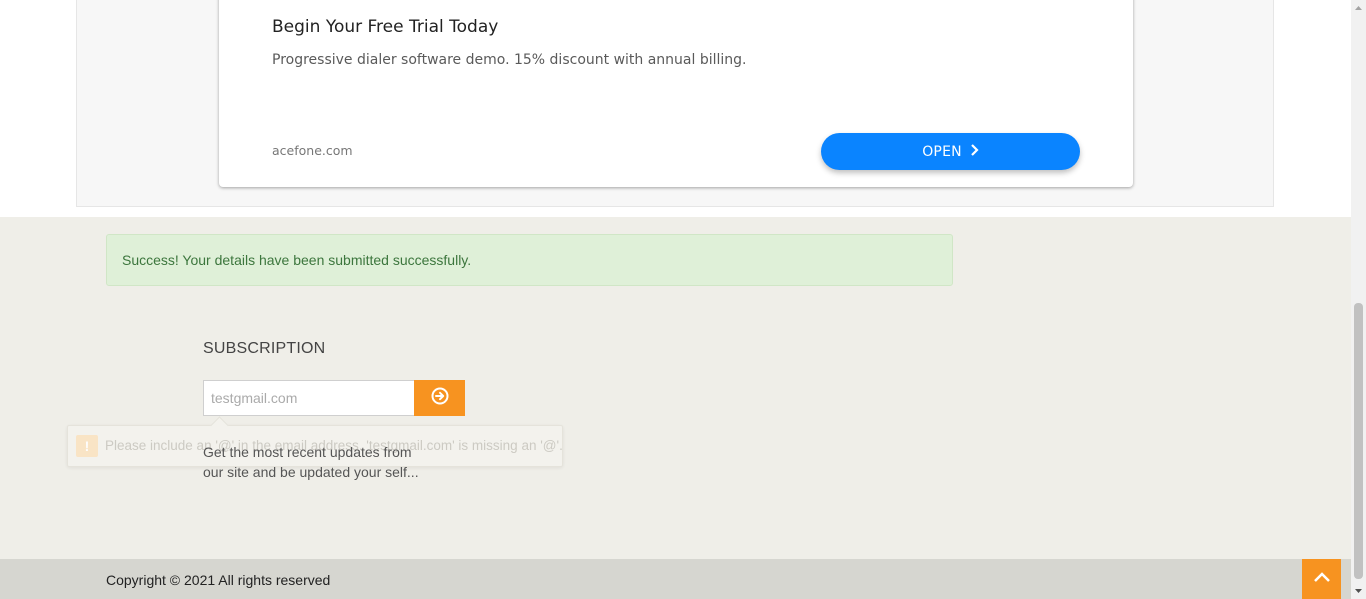  I want to click on footer: Copyright © 2021 All rights reserved, so click(675, 579).